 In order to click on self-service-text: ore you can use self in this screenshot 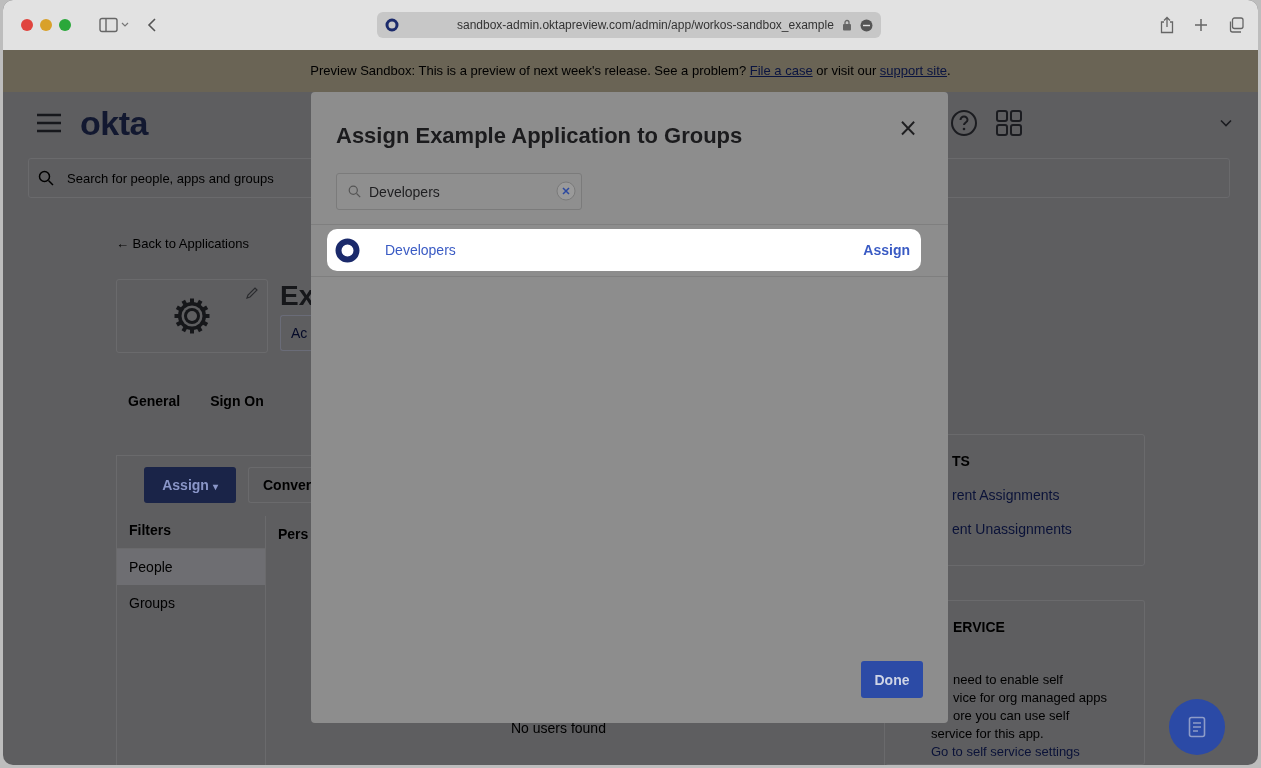, I will do `click(1012, 716)`.